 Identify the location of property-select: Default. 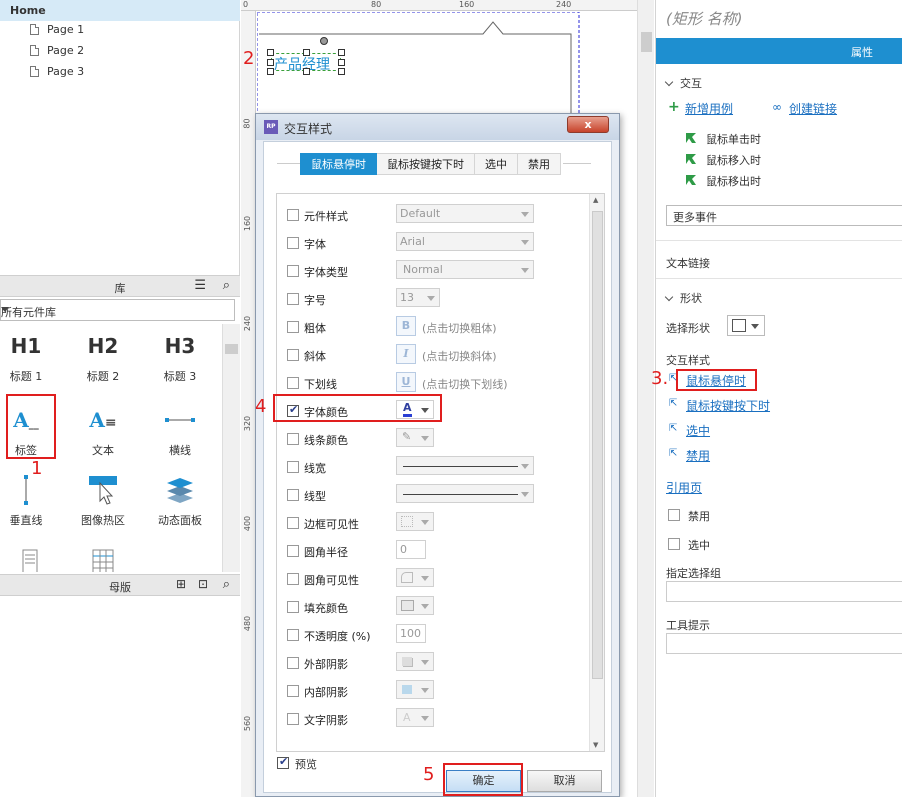
(465, 213).